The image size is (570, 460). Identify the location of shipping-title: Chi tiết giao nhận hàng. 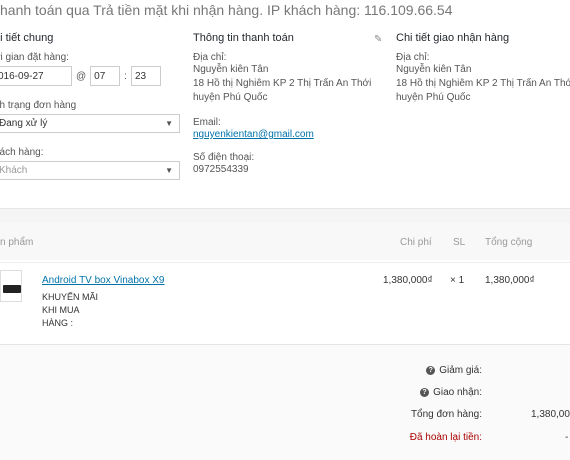
(453, 38).